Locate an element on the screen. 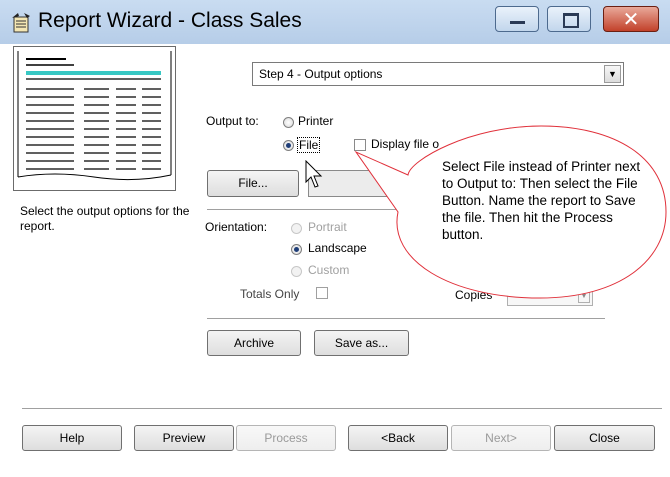  copies-field: ▼ is located at coordinates (550, 296).